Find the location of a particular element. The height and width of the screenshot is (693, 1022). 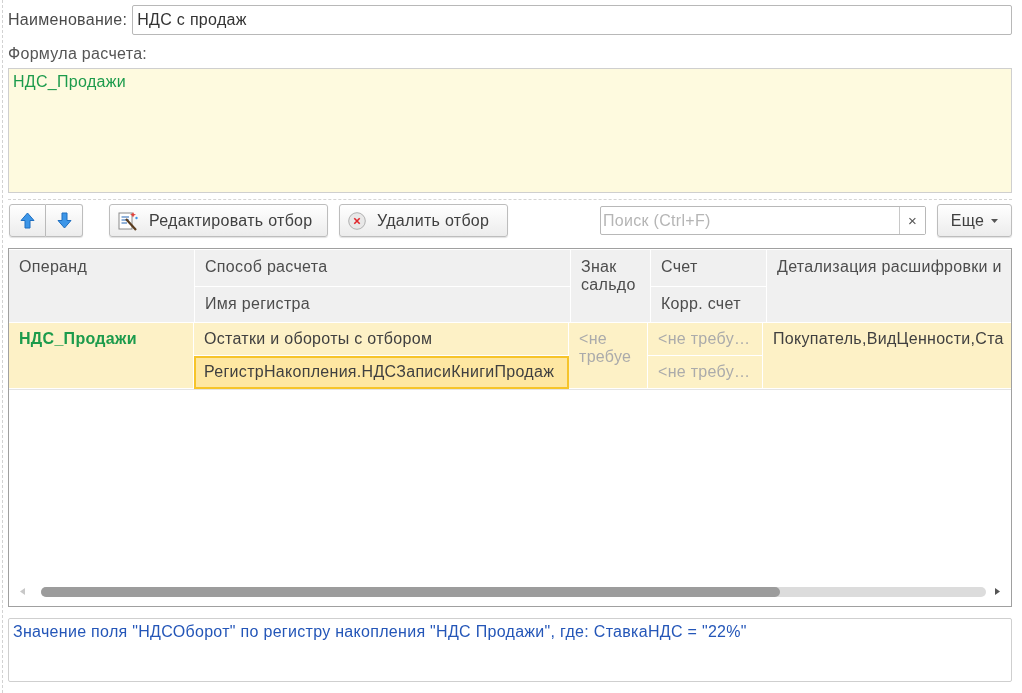

circle-x-icon is located at coordinates (357, 220).